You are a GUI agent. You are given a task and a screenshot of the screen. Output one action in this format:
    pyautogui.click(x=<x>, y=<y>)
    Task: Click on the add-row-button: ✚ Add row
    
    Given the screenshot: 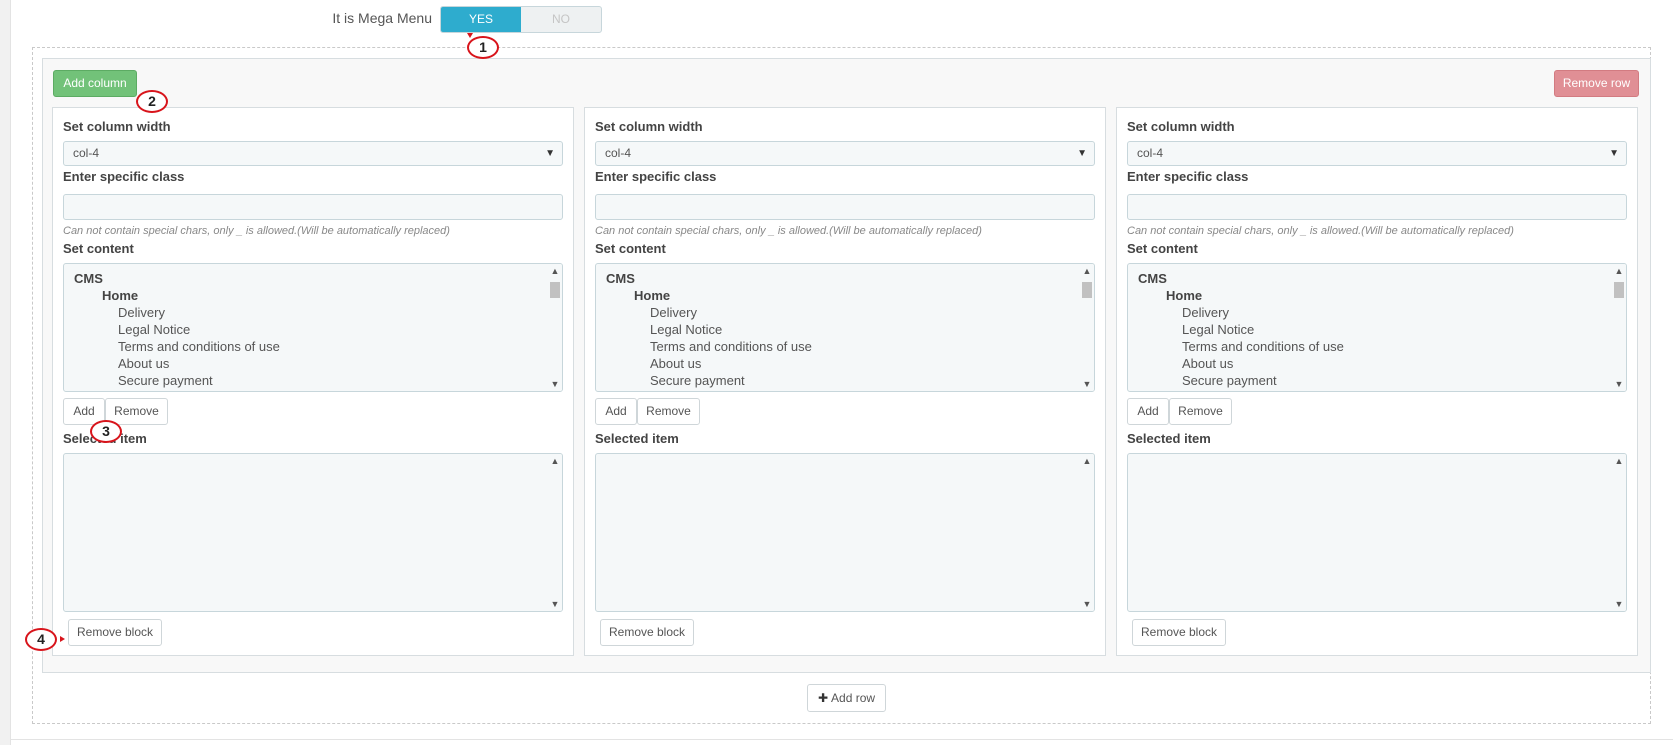 What is the action you would take?
    pyautogui.click(x=846, y=698)
    